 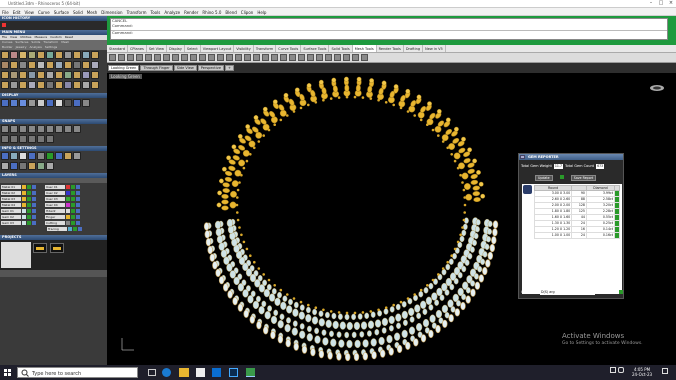 I want to click on layer-state-icon, so click(x=5, y=166).